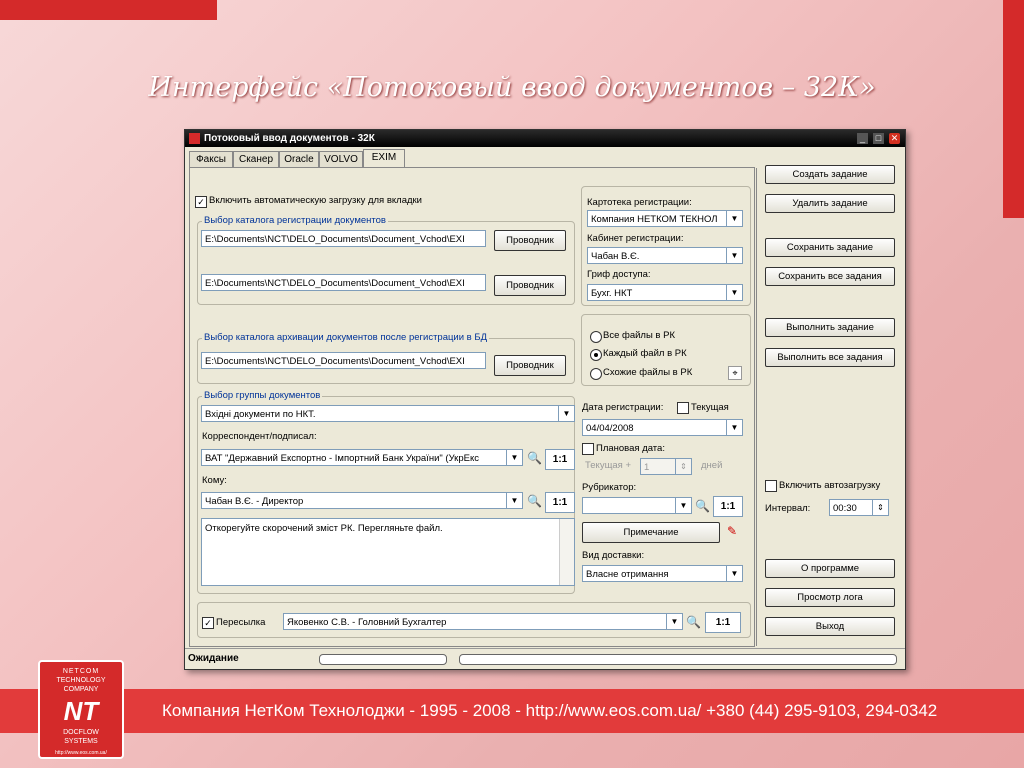  I want to click on interval-field: 00:30 ⇕, so click(859, 507).